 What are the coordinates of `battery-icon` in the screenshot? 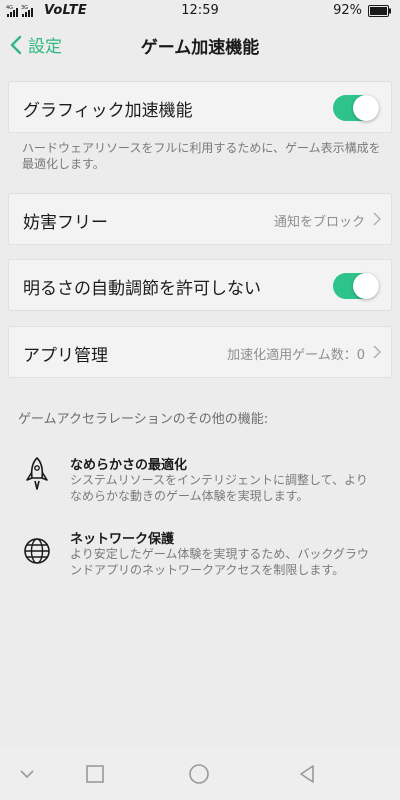 It's located at (379, 10).